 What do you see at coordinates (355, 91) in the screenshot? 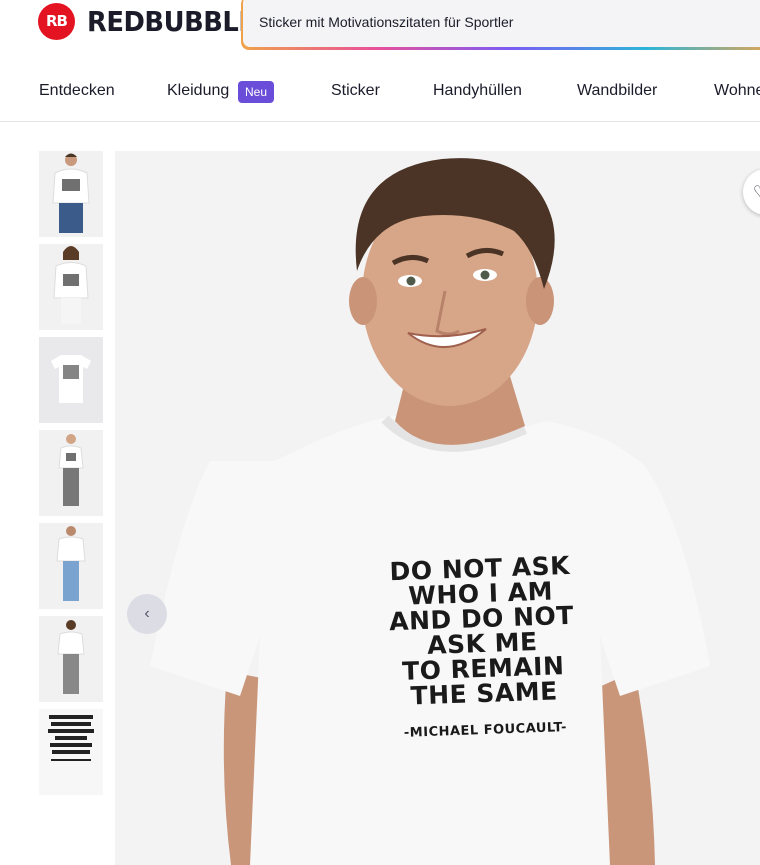
I see `nav-item-sticker: Sticker` at bounding box center [355, 91].